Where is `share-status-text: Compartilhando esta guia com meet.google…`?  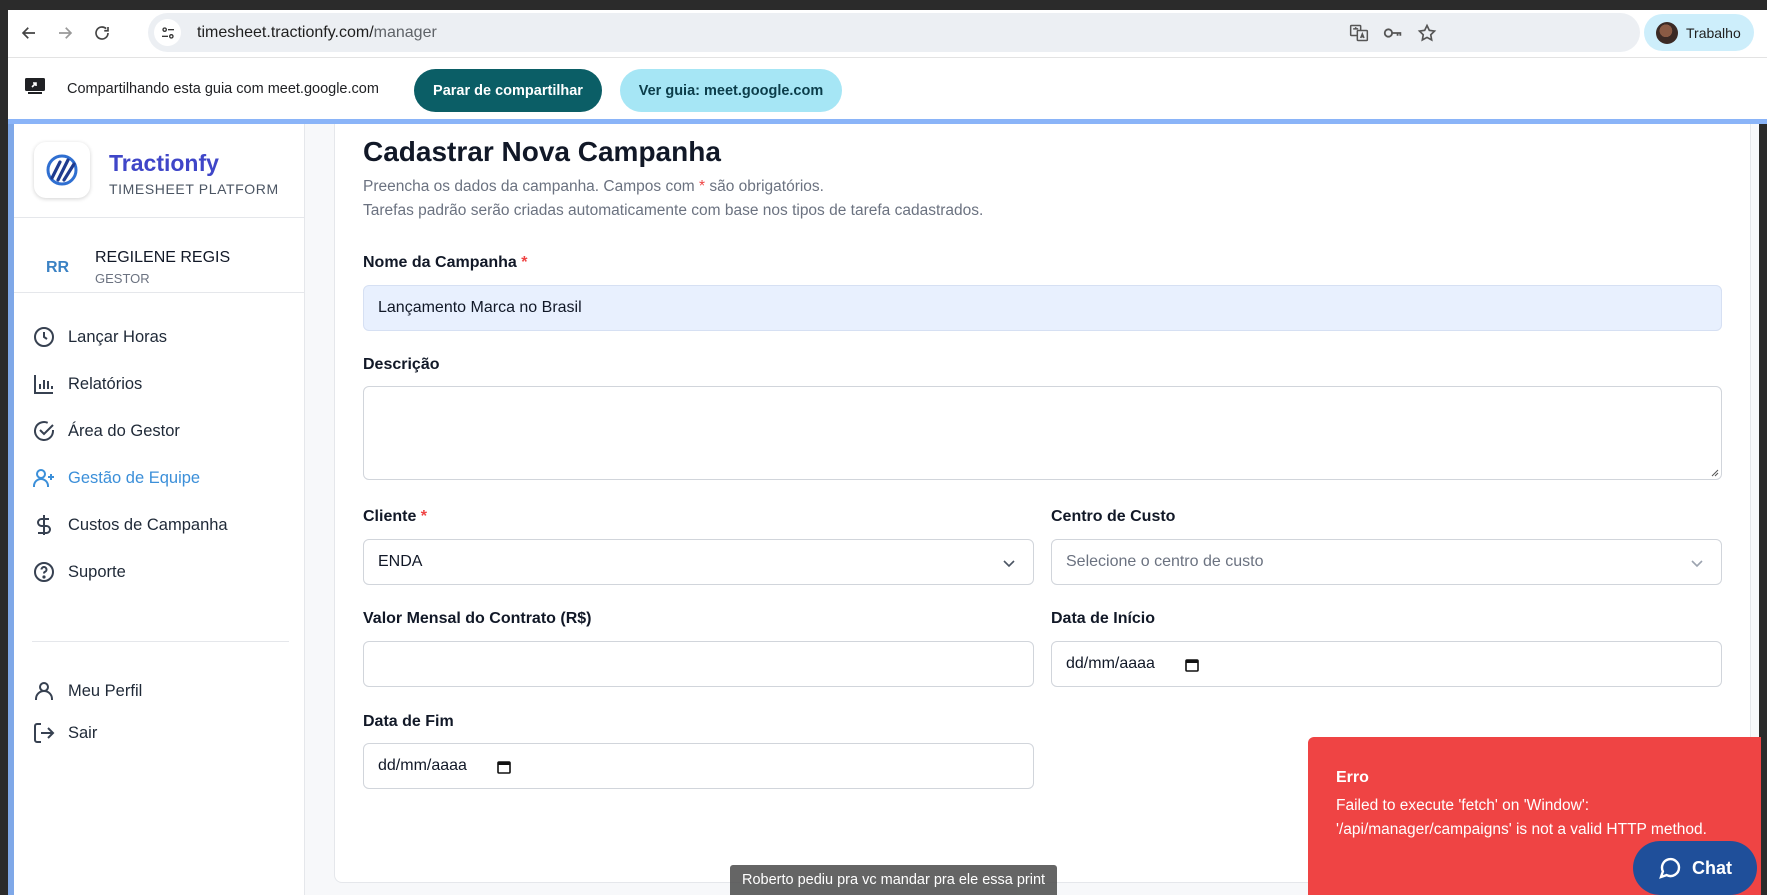 share-status-text: Compartilhando esta guia com meet.google… is located at coordinates (223, 89).